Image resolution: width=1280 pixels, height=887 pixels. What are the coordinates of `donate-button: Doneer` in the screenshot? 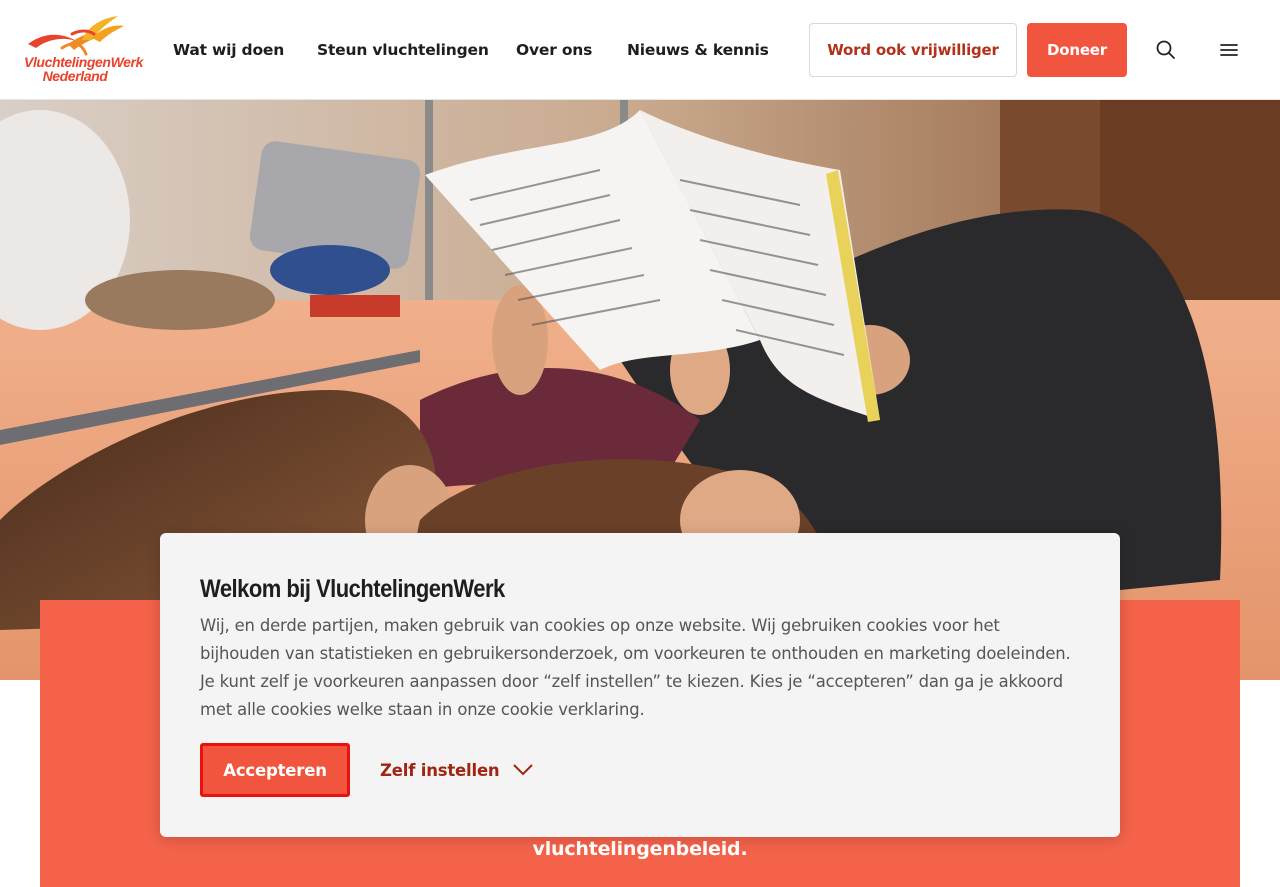 It's located at (1077, 50).